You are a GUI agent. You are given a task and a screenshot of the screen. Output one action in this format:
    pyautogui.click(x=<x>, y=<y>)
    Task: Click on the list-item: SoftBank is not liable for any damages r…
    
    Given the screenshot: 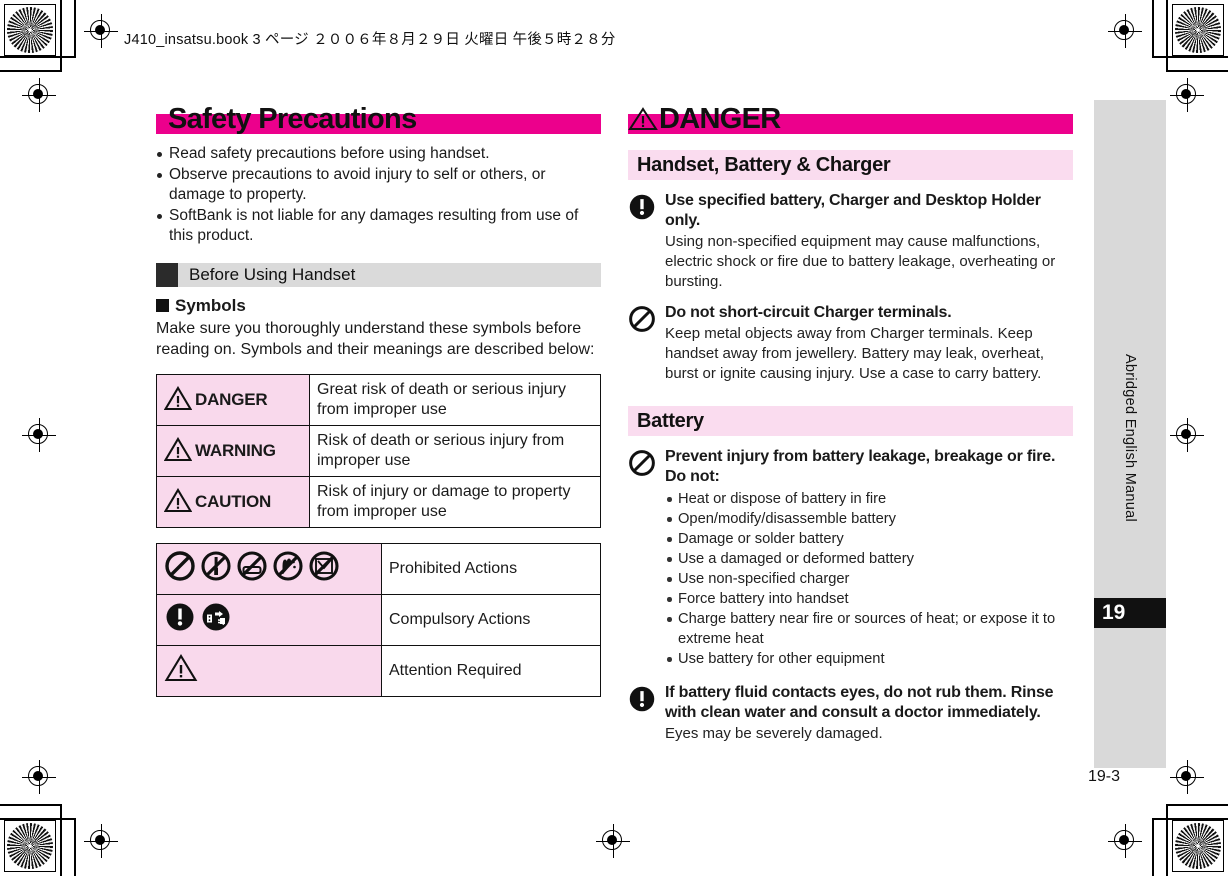 What is the action you would take?
    pyautogui.click(x=378, y=226)
    